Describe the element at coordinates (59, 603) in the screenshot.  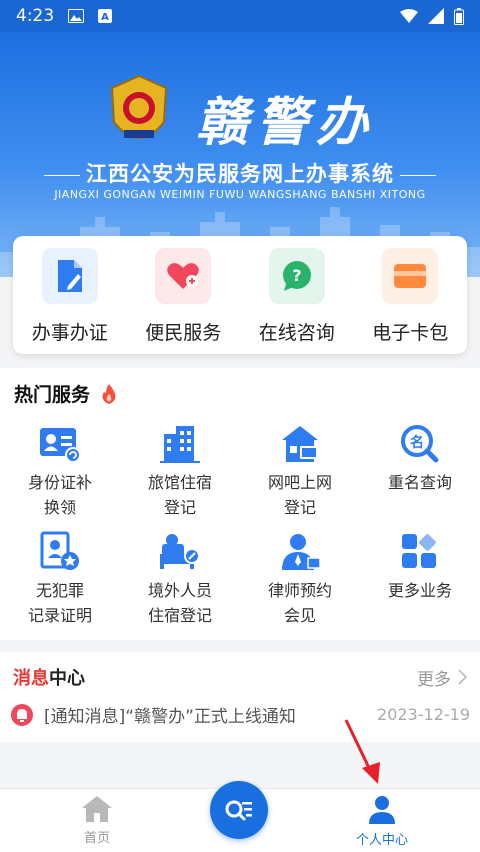
I see `service-label: 无犯罪 记录证明` at that location.